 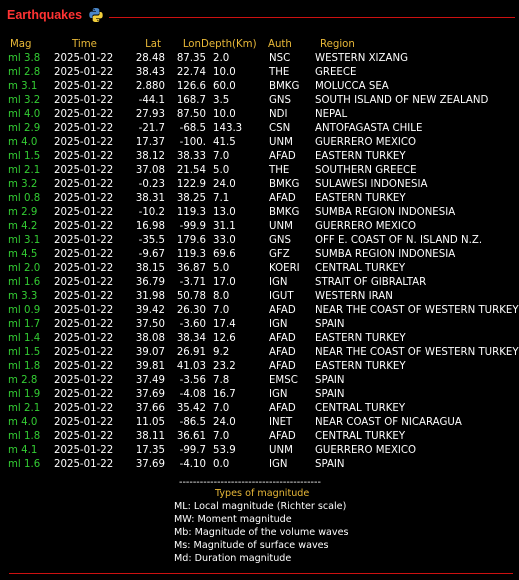 What do you see at coordinates (45, 15) in the screenshot?
I see `app-title: Earthquakes` at bounding box center [45, 15].